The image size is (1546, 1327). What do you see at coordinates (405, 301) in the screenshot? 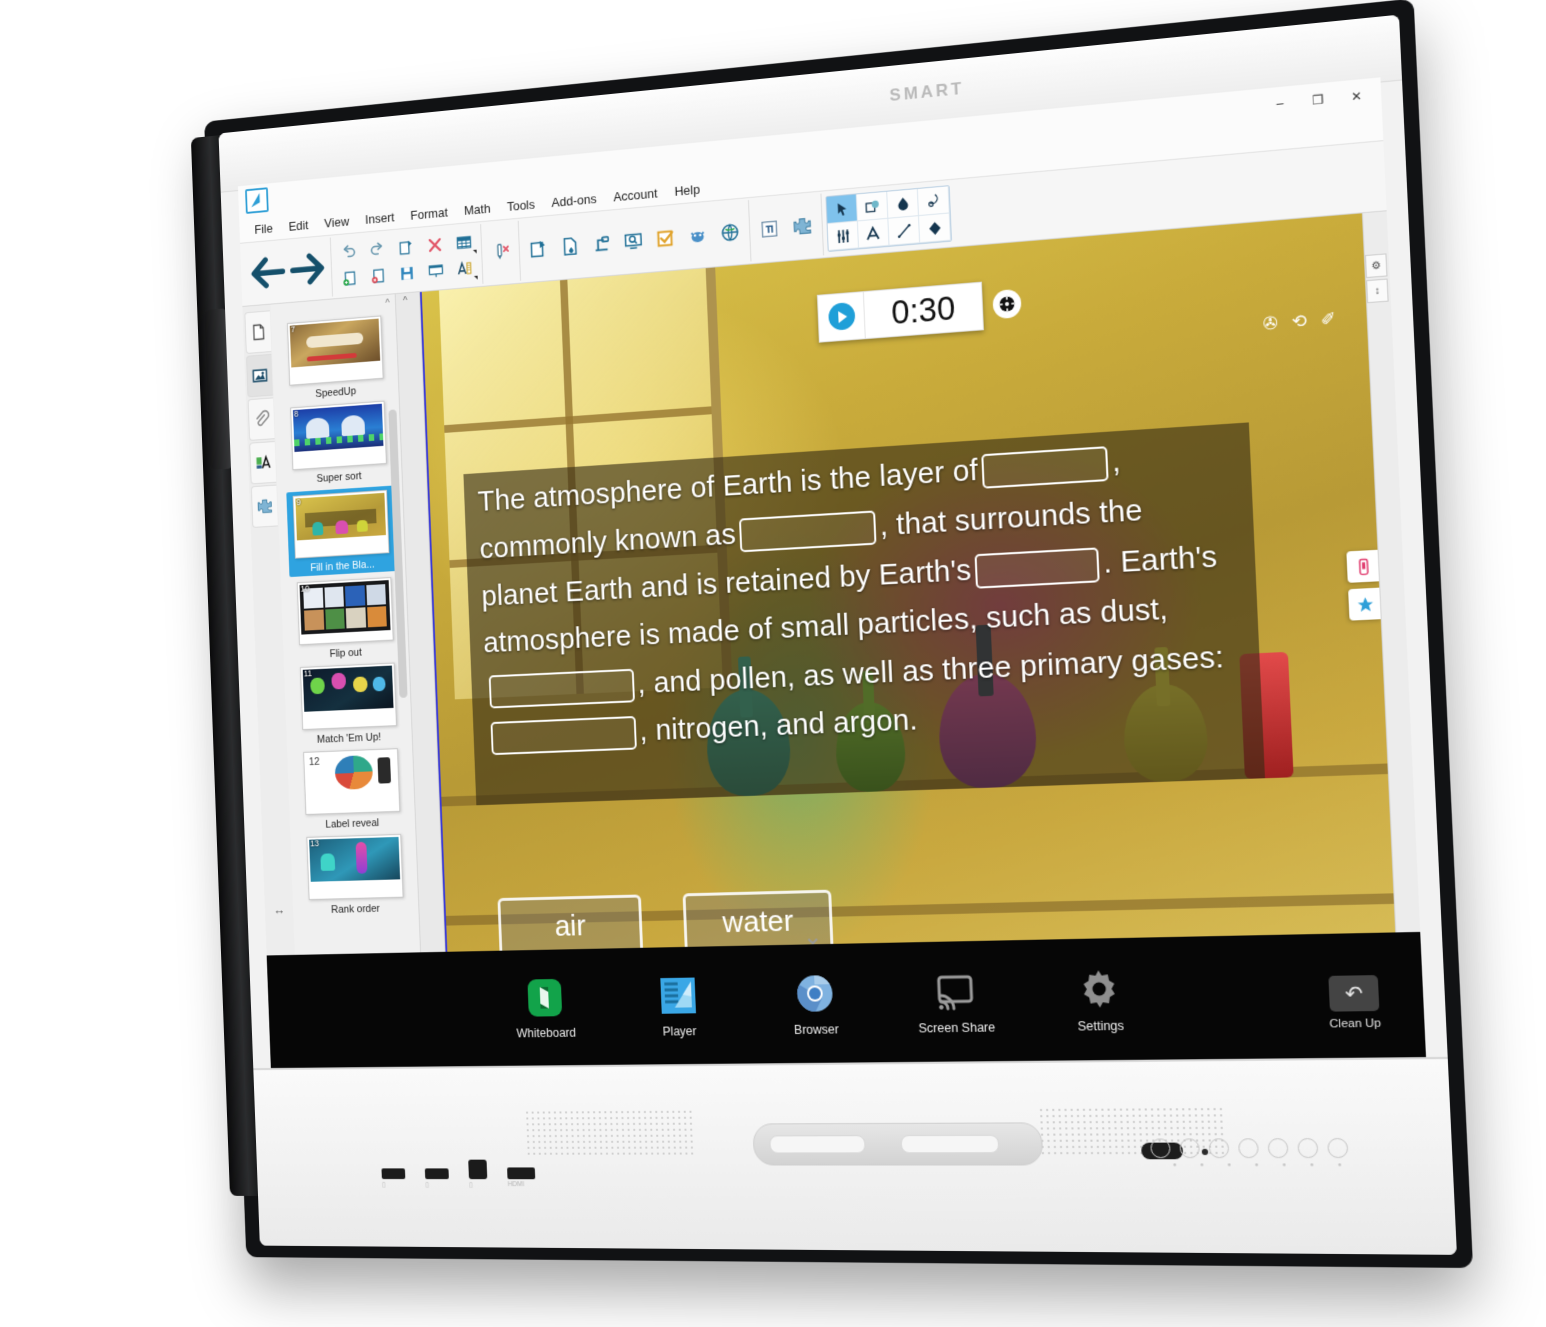
I see `canvas-scroll-up-icon: ^` at bounding box center [405, 301].